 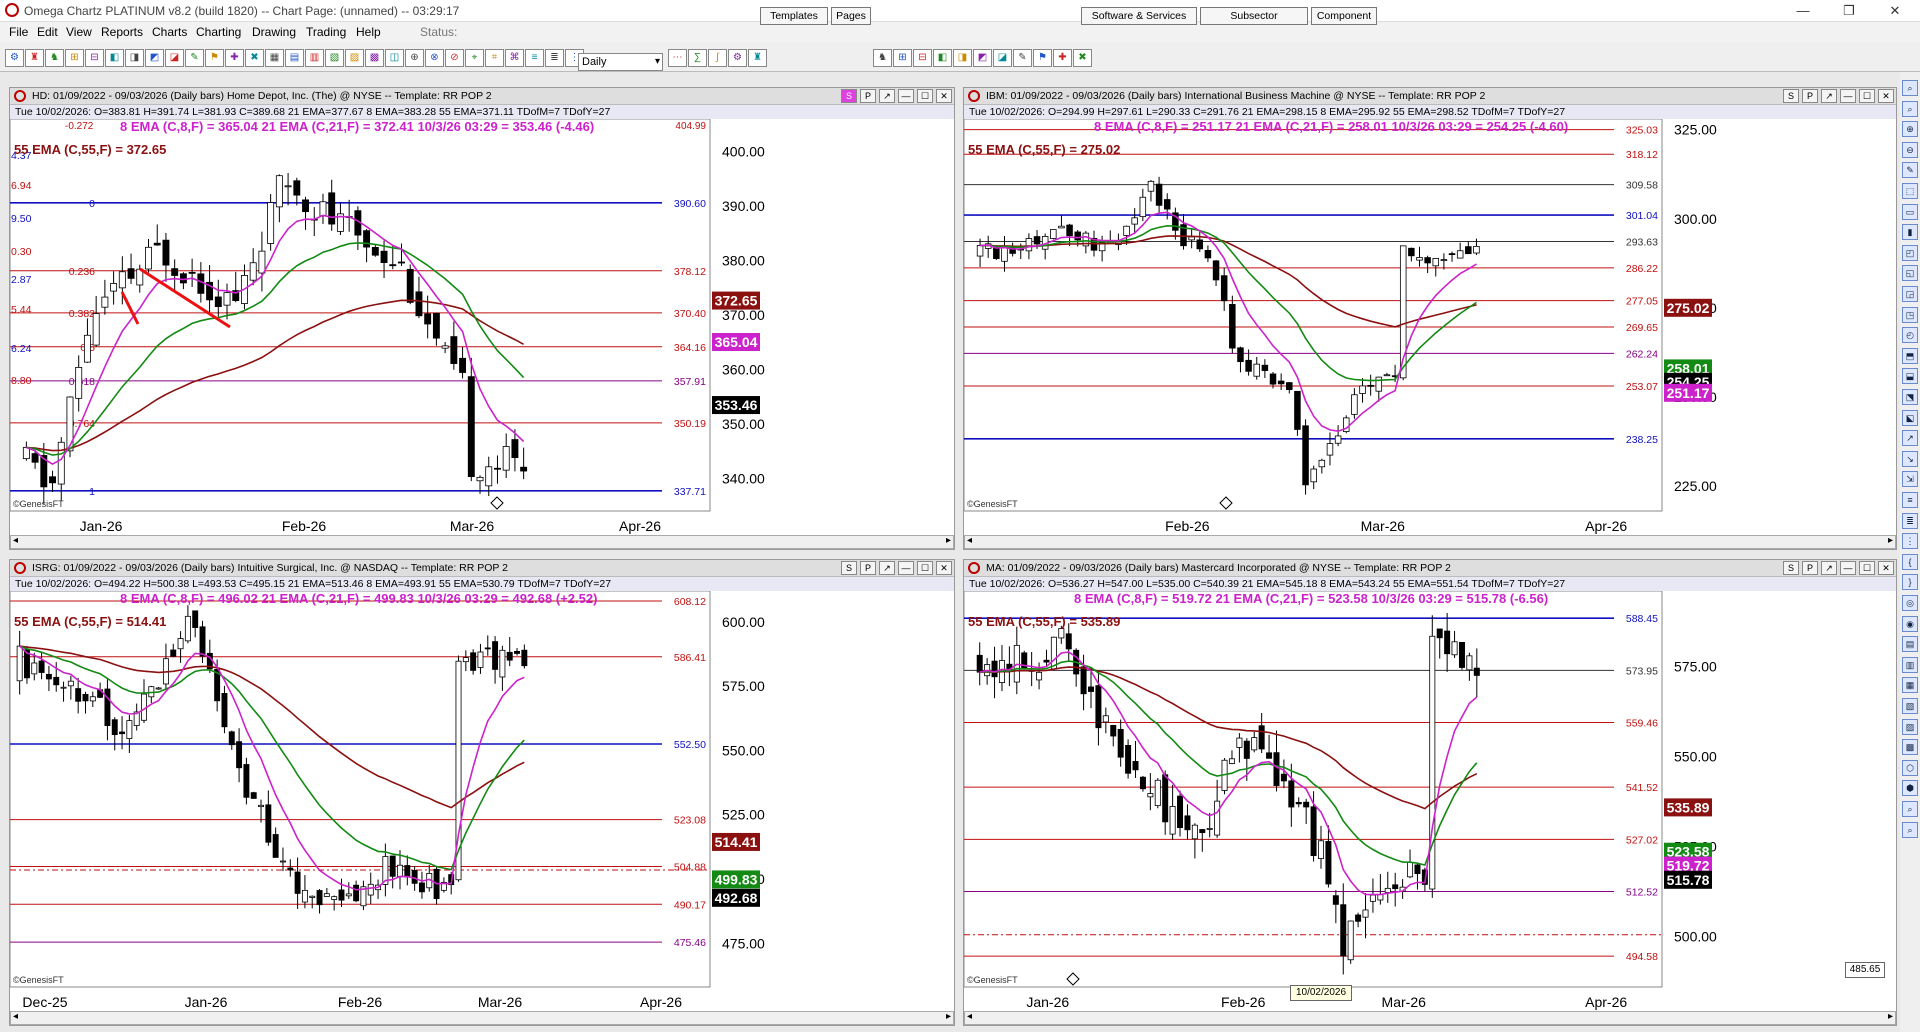 What do you see at coordinates (1022, 58) in the screenshot?
I see `toolbar-tool-icon: ✎` at bounding box center [1022, 58].